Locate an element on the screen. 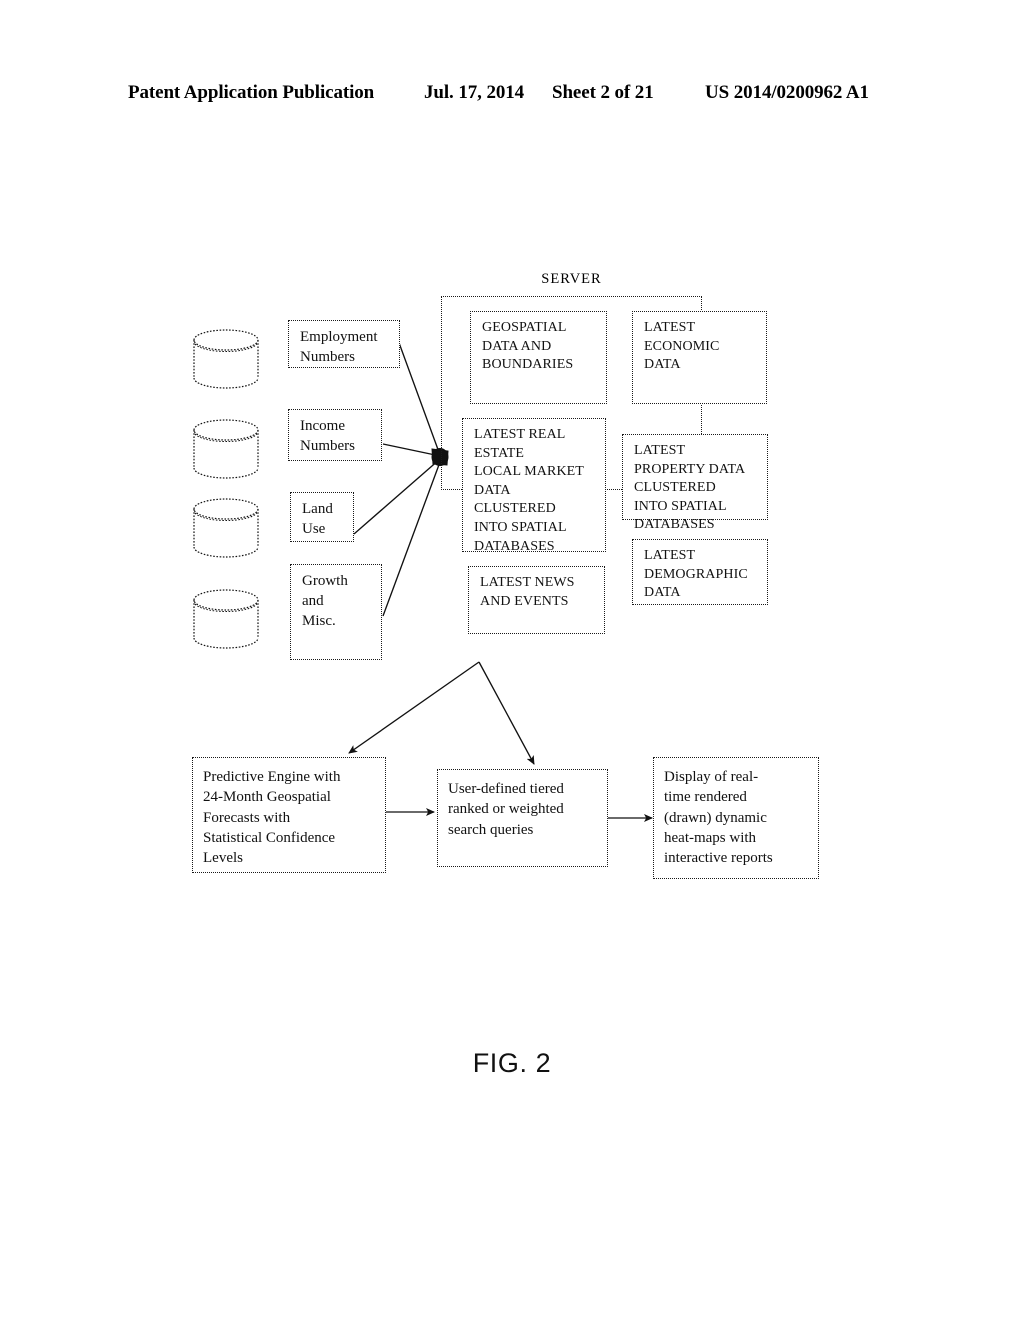 The image size is (1024, 1320). source-box-growth-and-misc: Growth and Misc. is located at coordinates (336, 612).